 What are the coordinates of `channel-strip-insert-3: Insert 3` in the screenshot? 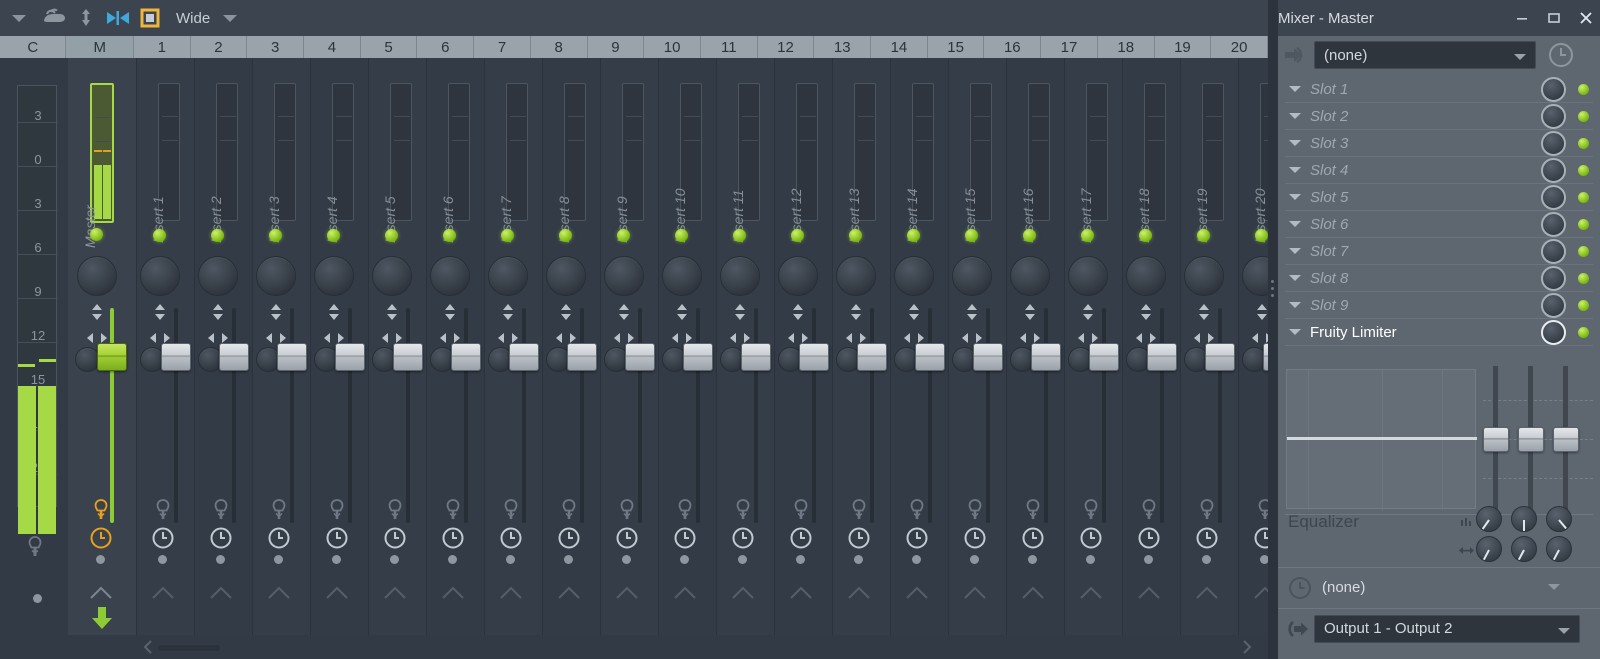 It's located at (282, 358).